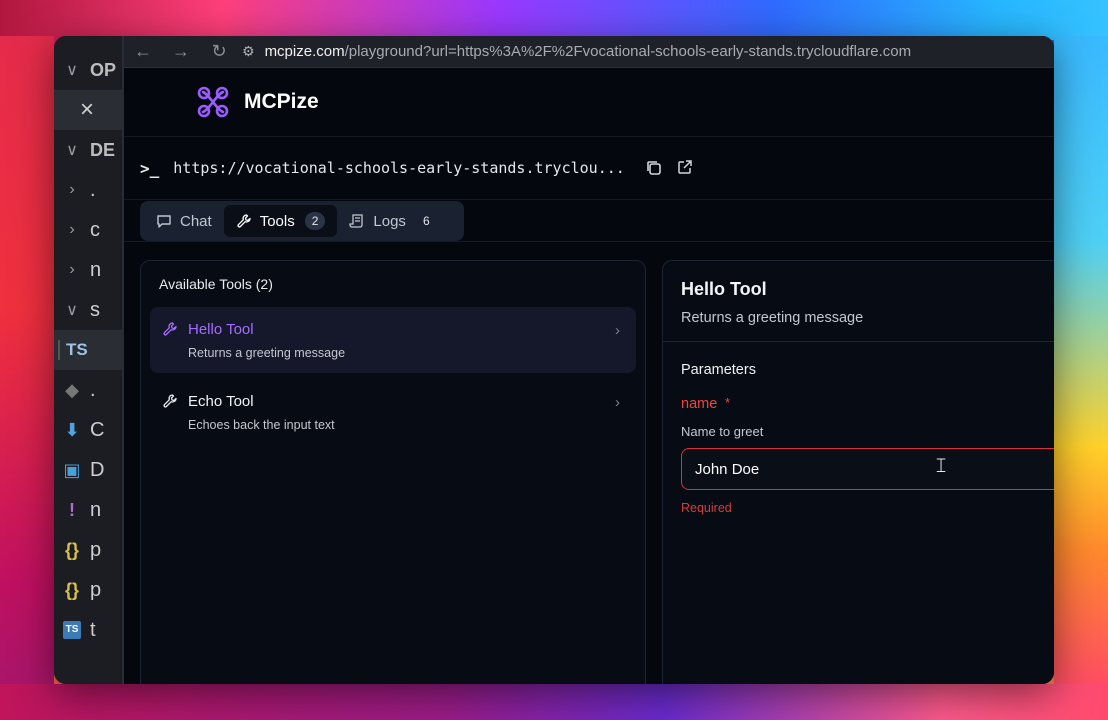 The image size is (1108, 720). What do you see at coordinates (89, 510) in the screenshot?
I see `explorer-file-item: ! n` at bounding box center [89, 510].